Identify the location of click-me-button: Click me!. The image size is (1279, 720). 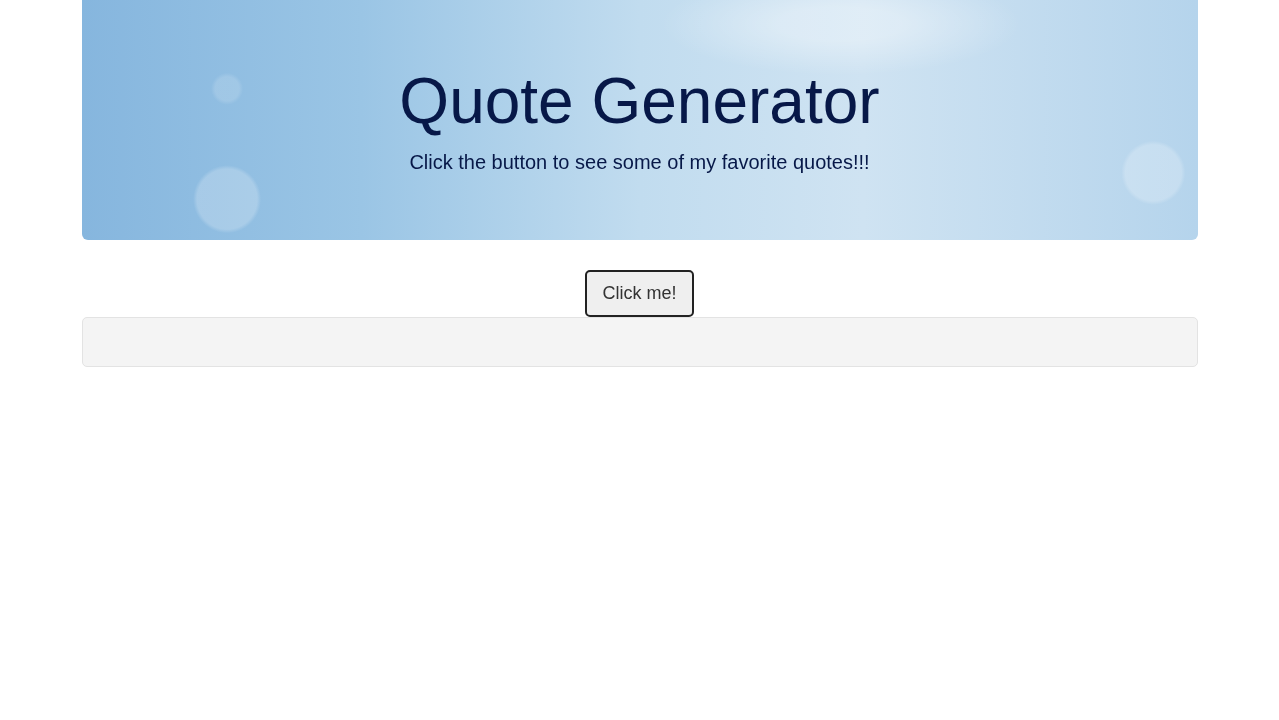
(639, 294).